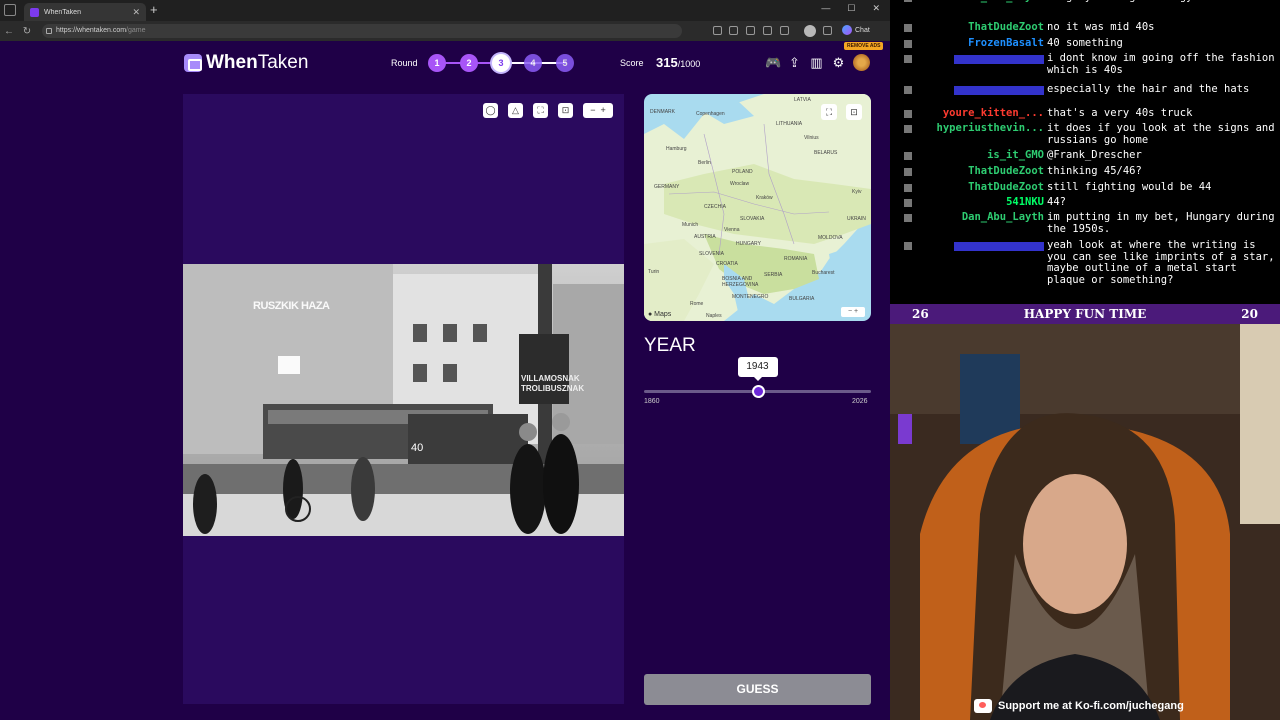 The height and width of the screenshot is (720, 1280). I want to click on chat-label: Chat, so click(862, 30).